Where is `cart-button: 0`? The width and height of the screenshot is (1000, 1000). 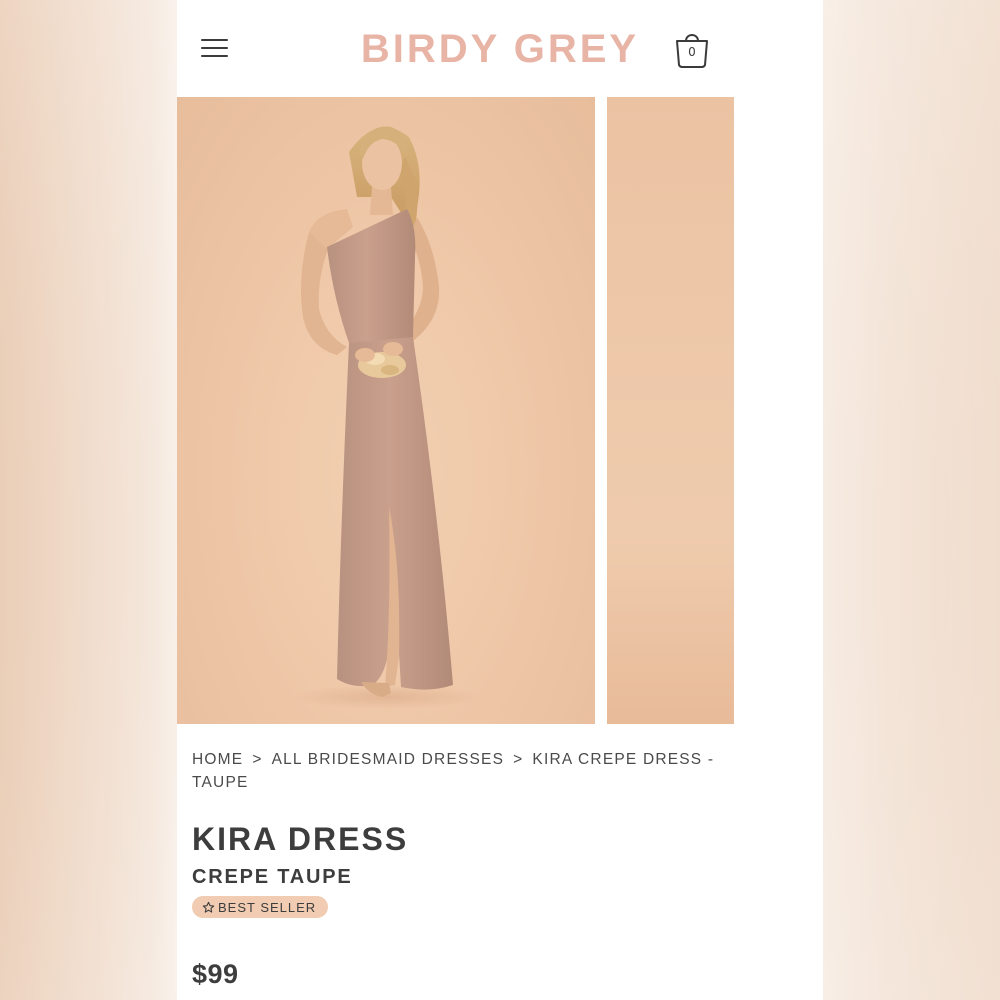 cart-button: 0 is located at coordinates (692, 49).